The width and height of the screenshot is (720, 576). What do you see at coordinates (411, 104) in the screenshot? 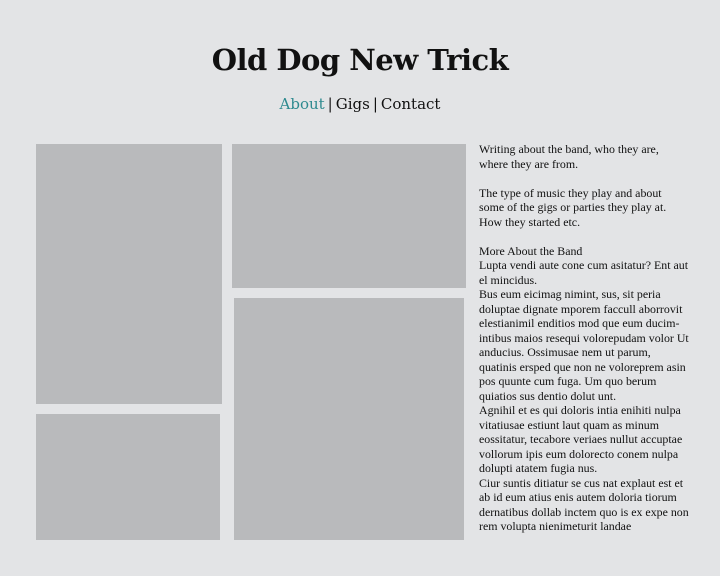
I see `nav-link-contact: Contact` at bounding box center [411, 104].